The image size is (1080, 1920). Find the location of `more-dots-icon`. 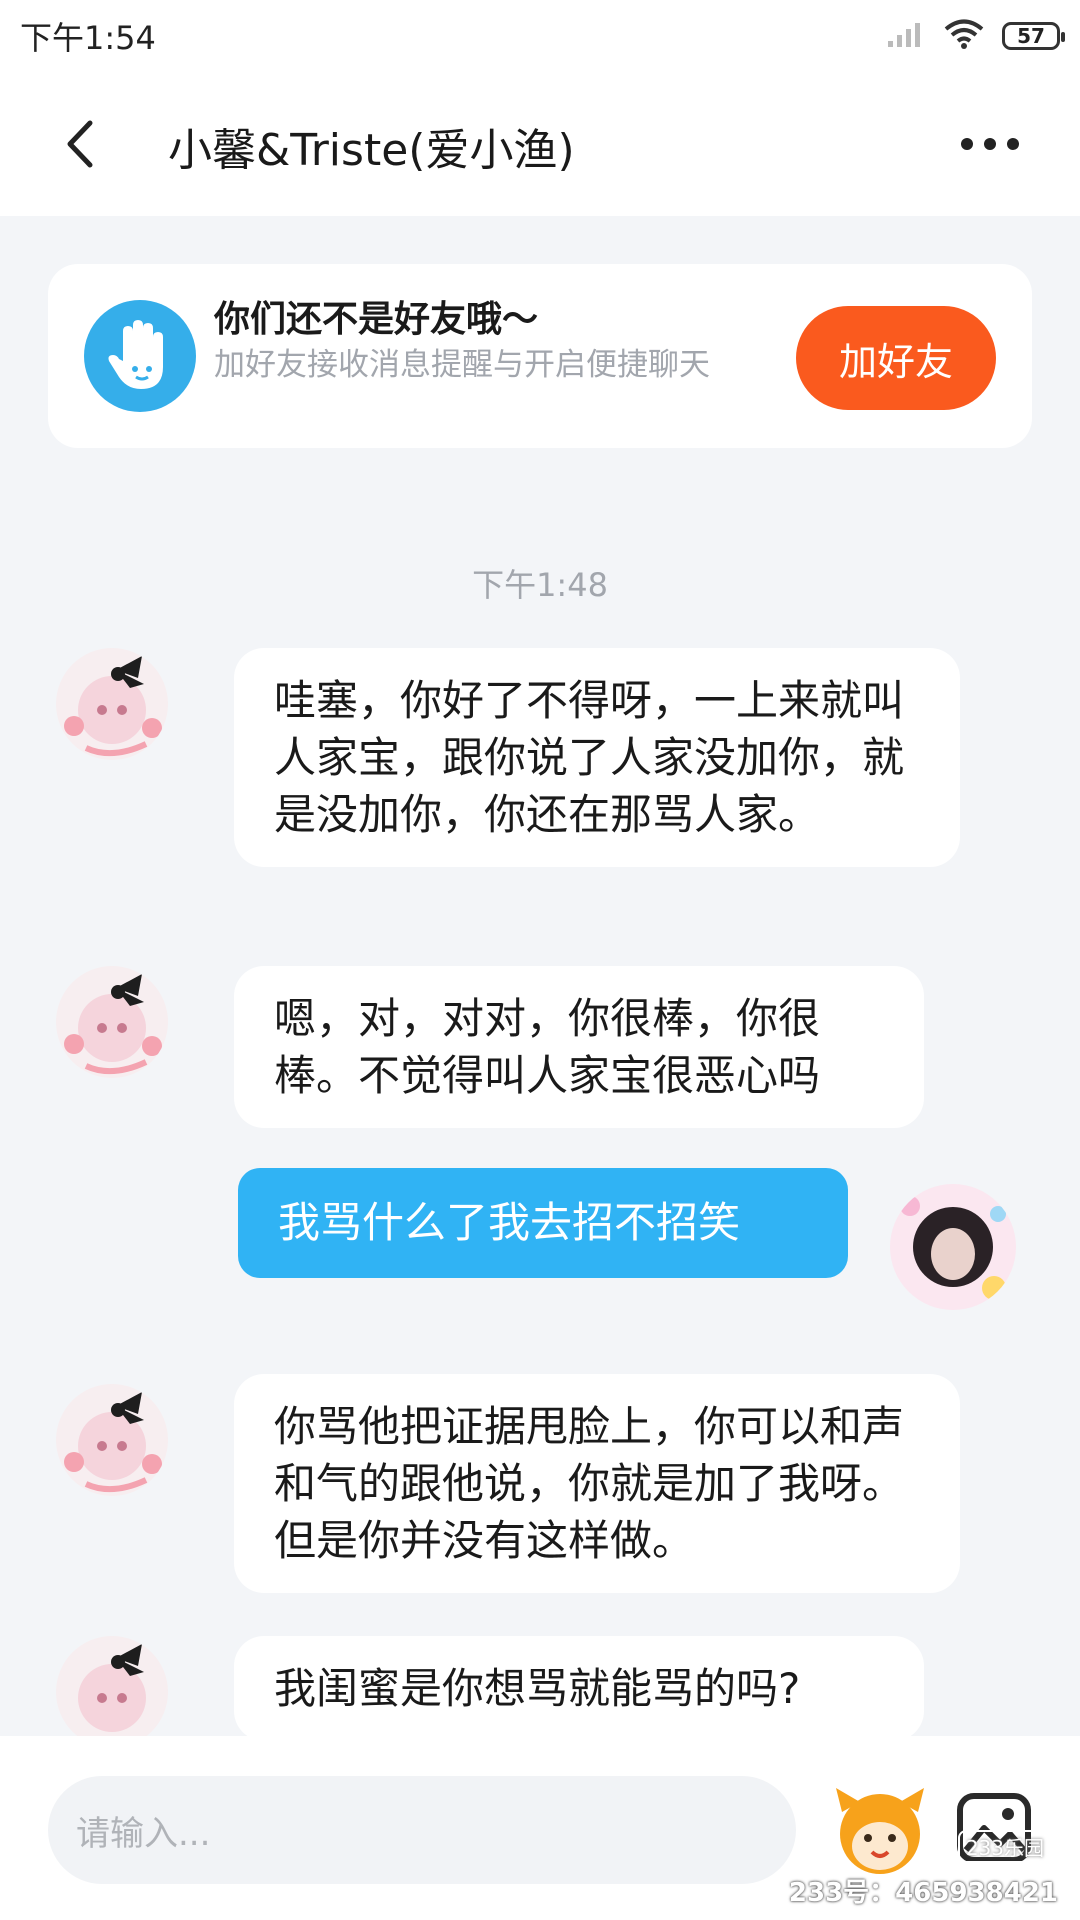

more-dots-icon is located at coordinates (990, 144).